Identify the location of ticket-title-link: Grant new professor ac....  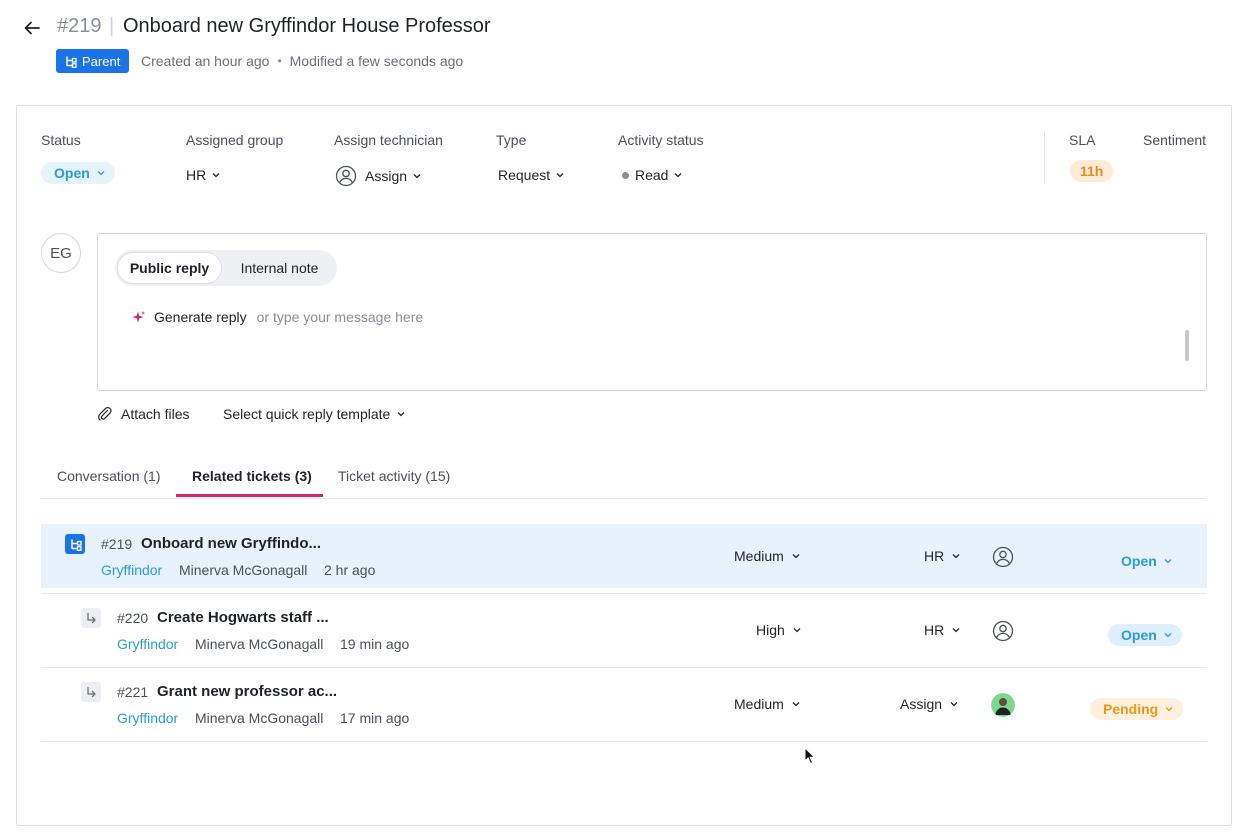
(247, 691).